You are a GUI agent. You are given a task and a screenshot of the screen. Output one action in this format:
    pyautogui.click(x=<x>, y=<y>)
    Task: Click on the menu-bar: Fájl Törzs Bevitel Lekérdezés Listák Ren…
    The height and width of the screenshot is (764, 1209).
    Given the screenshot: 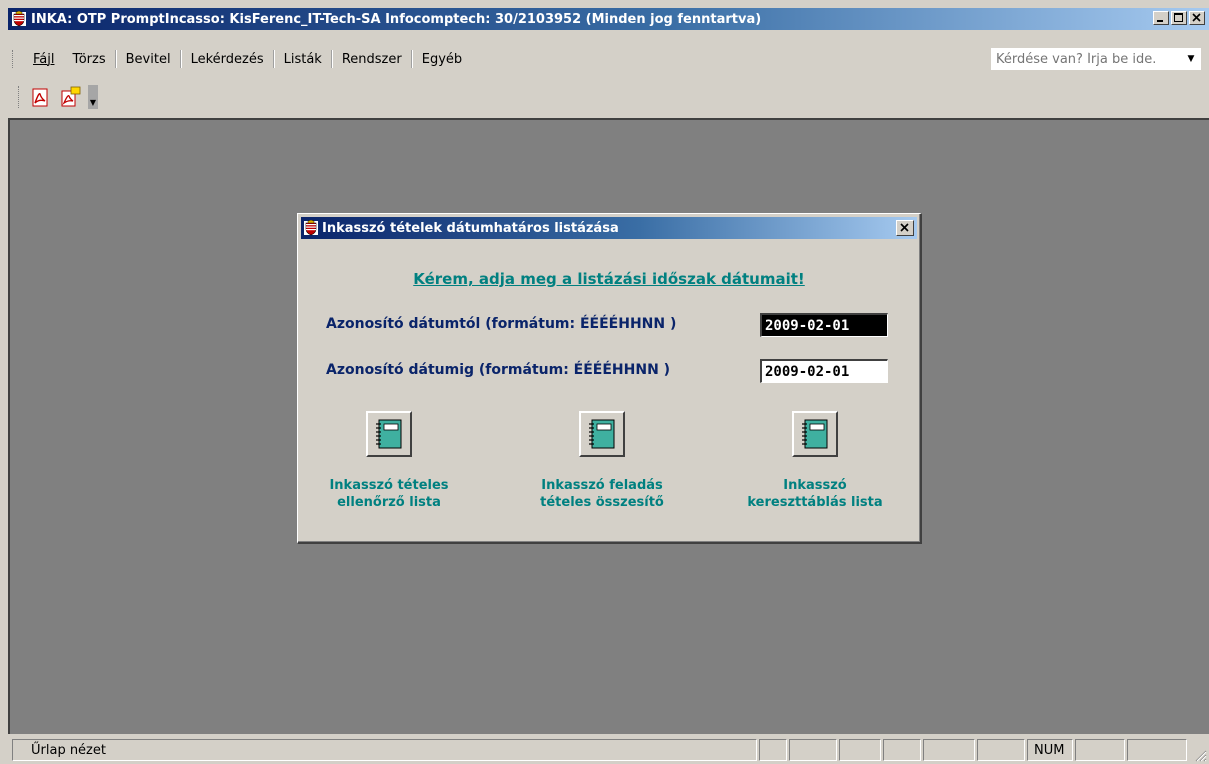 What is the action you would take?
    pyautogui.click(x=608, y=59)
    